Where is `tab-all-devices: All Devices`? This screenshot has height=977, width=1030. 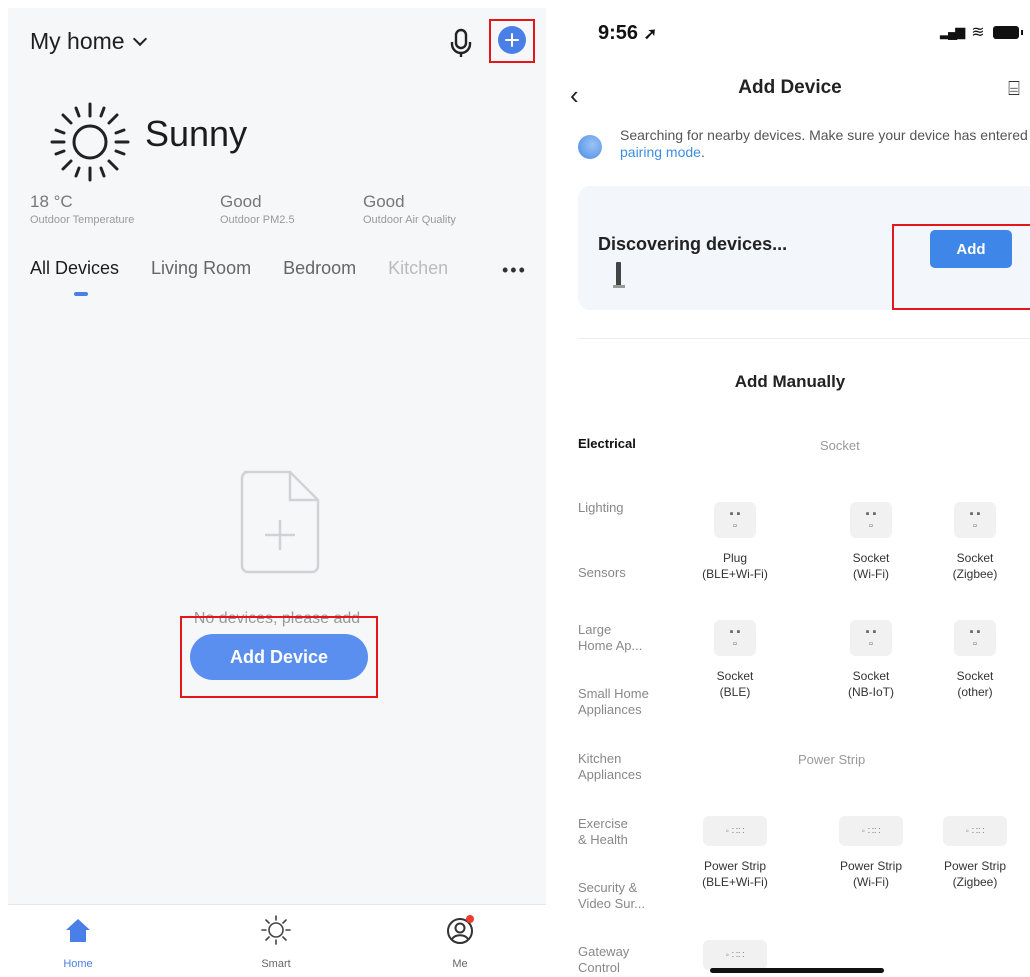
tab-all-devices: All Devices is located at coordinates (74, 268).